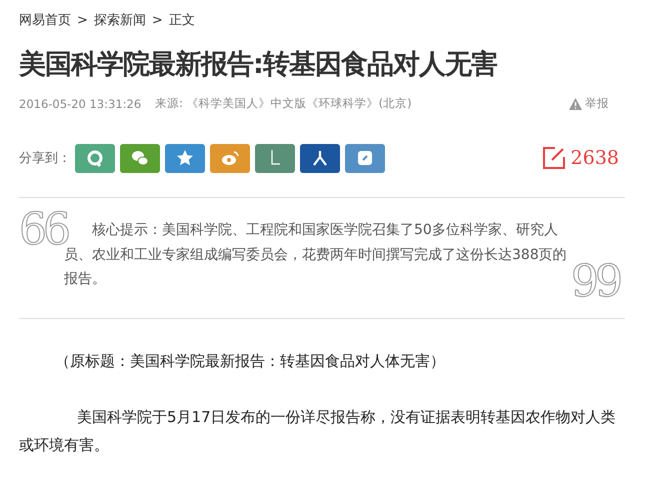 The width and height of the screenshot is (647, 489). I want to click on publish-date: 2016-05-20 13:31:26, so click(80, 103).